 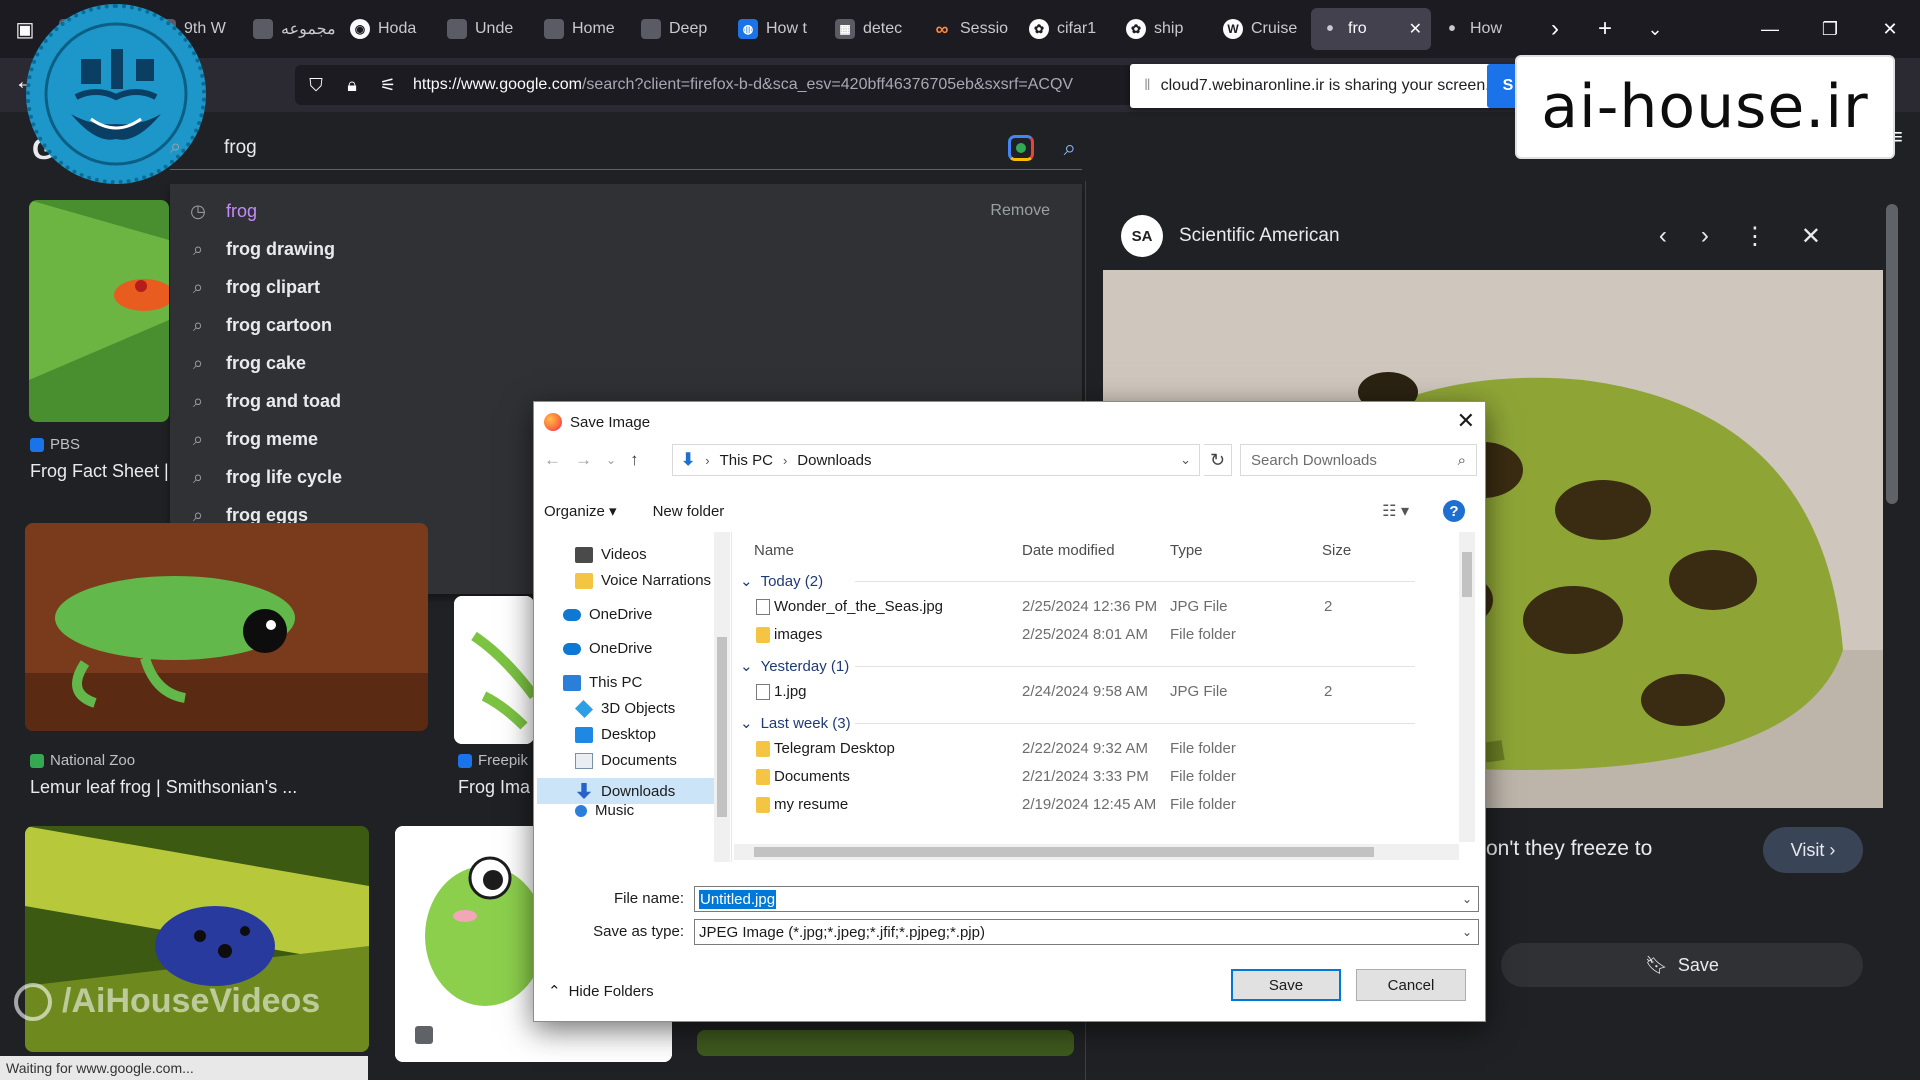 What do you see at coordinates (495, 787) in the screenshot?
I see `result-title-freepik: Frog Ima` at bounding box center [495, 787].